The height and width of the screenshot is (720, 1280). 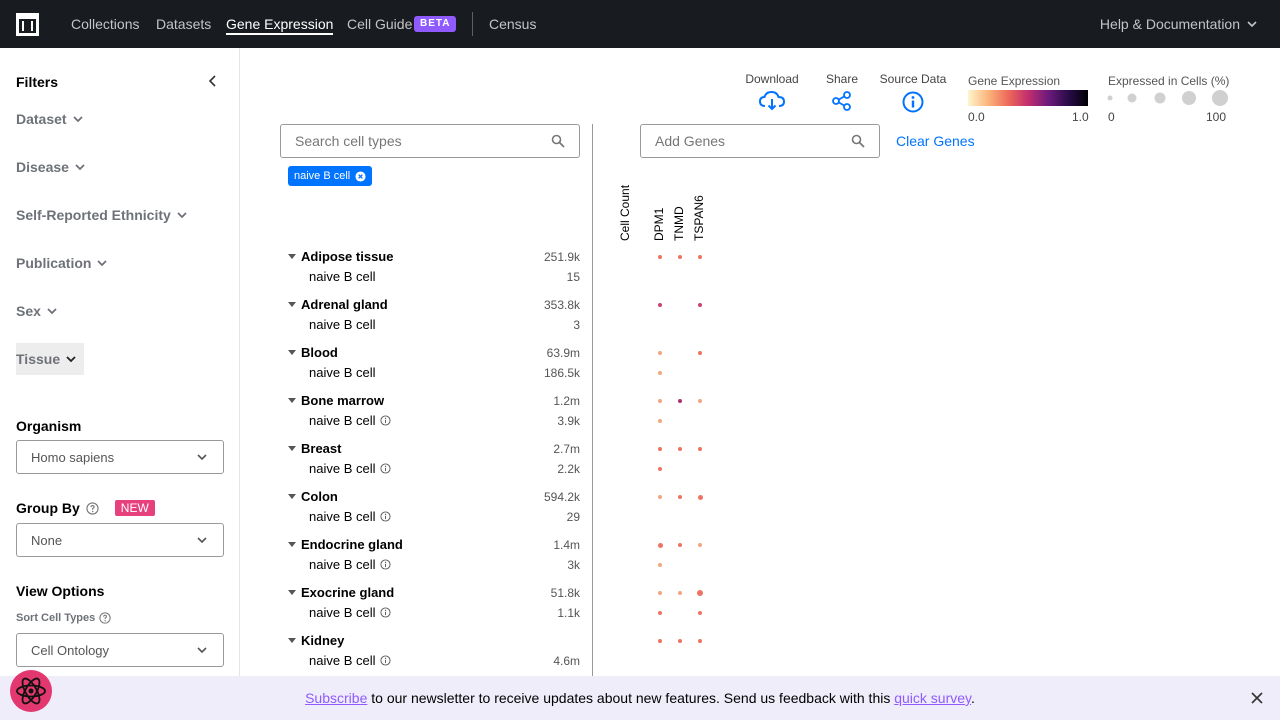 What do you see at coordinates (330, 176) in the screenshot?
I see `selected-cell-type-chip: naive B cell` at bounding box center [330, 176].